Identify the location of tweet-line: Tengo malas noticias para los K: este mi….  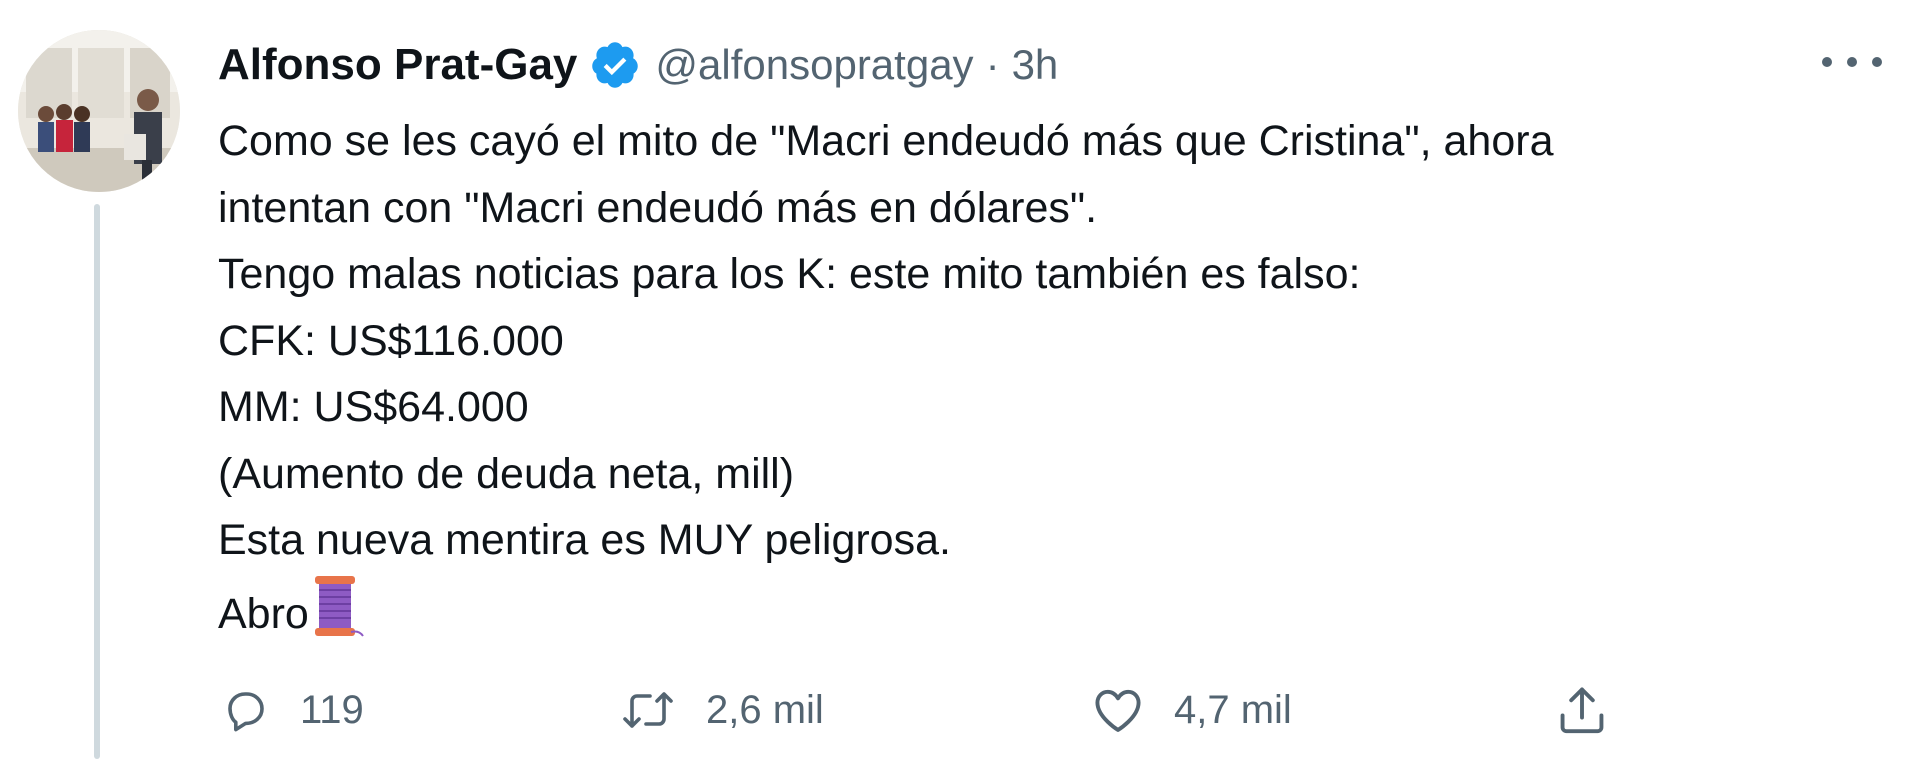
(789, 274).